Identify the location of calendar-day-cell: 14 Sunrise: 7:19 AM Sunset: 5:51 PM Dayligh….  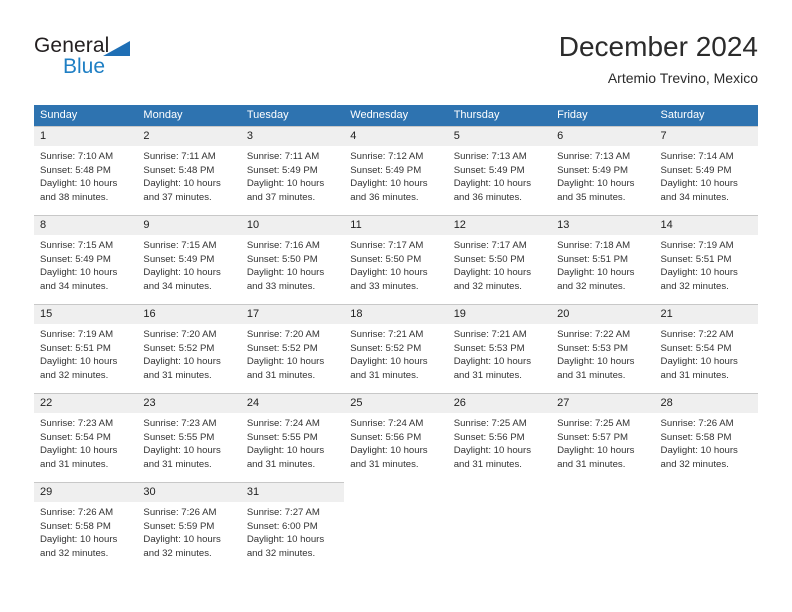
(706, 259).